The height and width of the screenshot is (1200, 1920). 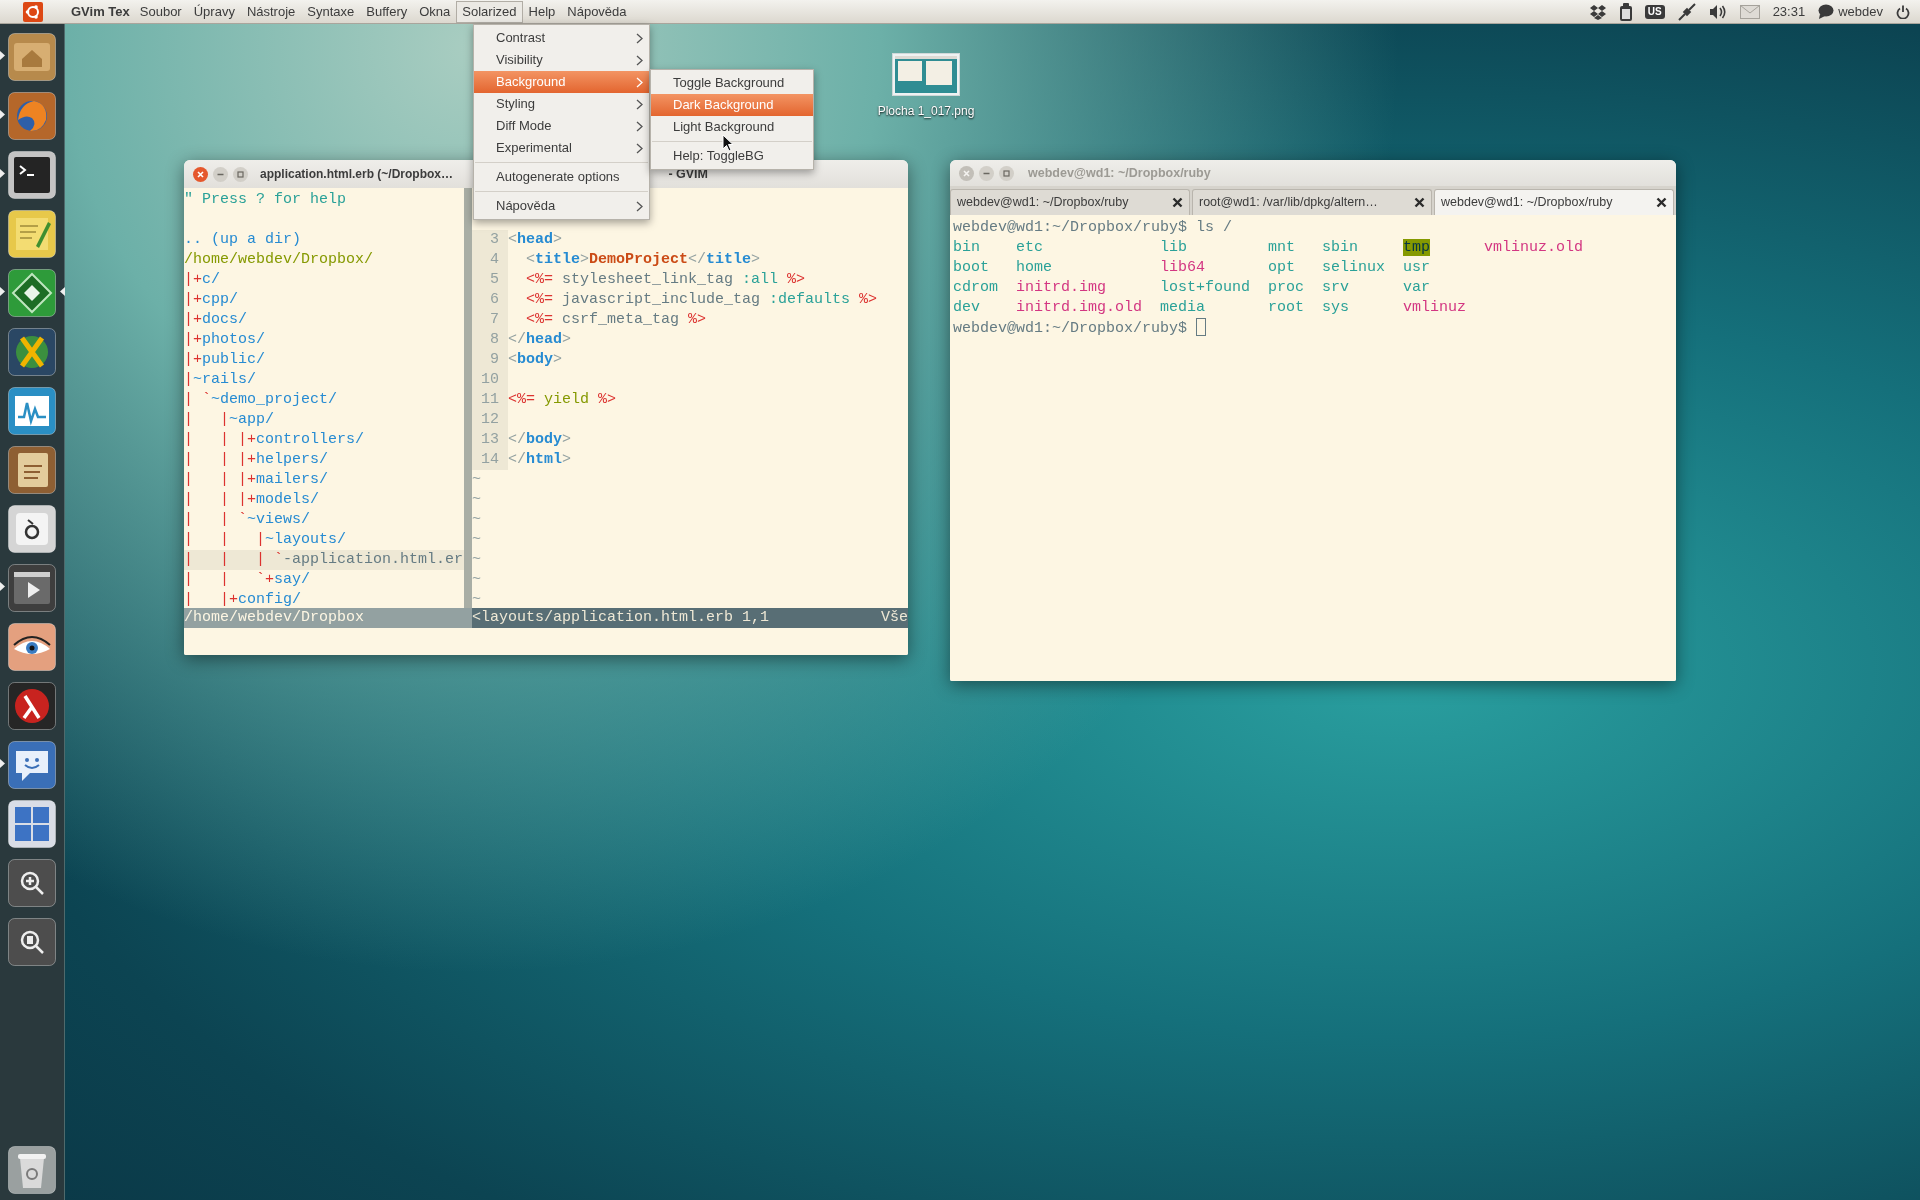 I want to click on tree-item: | `~demo_project/, so click(x=324, y=400).